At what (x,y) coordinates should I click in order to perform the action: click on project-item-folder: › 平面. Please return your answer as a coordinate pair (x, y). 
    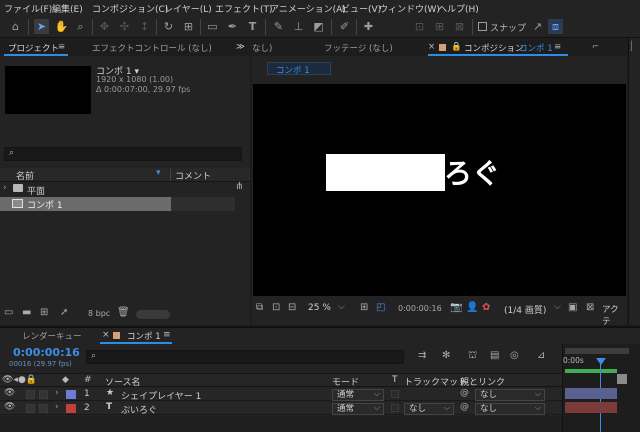
    Looking at the image, I should click on (117, 190).